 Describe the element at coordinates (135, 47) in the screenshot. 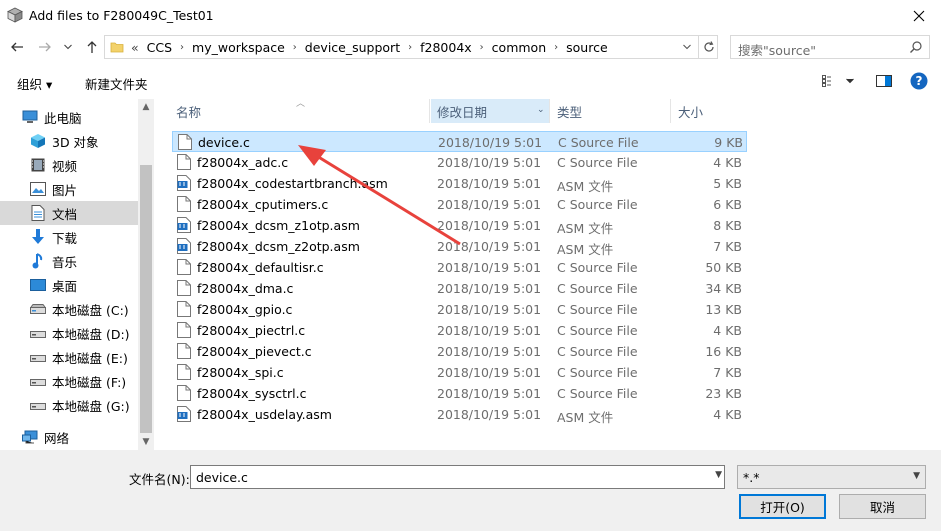

I see `breadcrumb-overflow: «` at that location.